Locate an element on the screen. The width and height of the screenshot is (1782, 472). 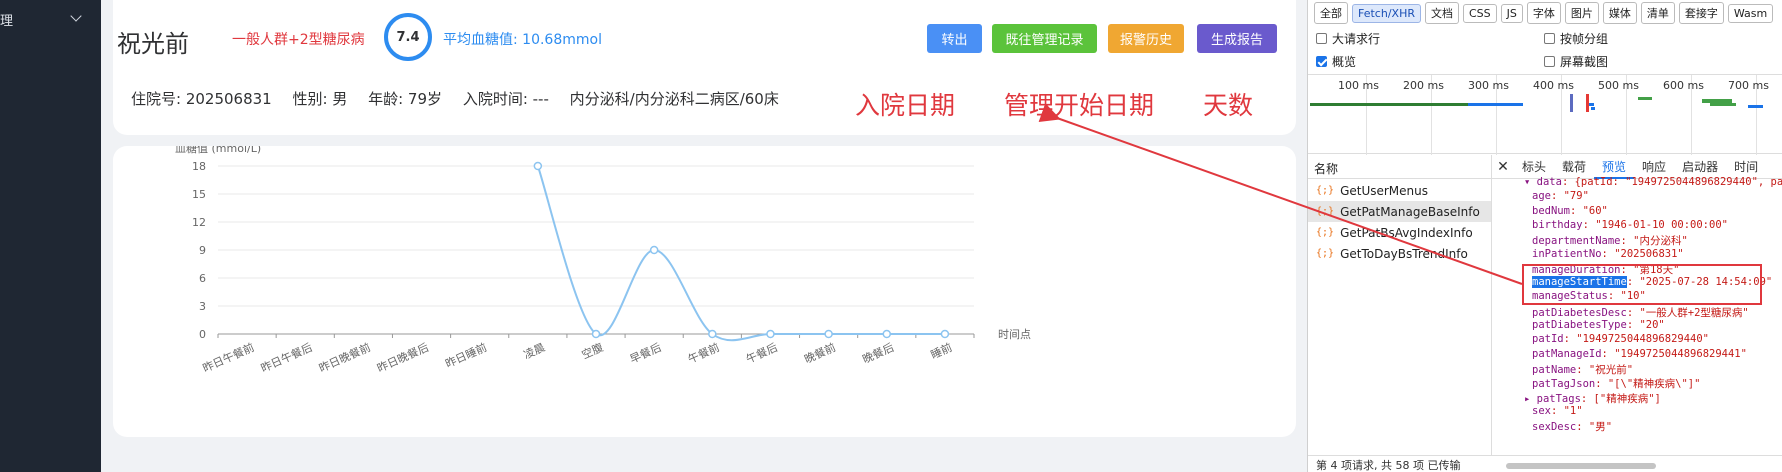
preview-property: patDiabetesType: "20" is located at coordinates (1598, 325).